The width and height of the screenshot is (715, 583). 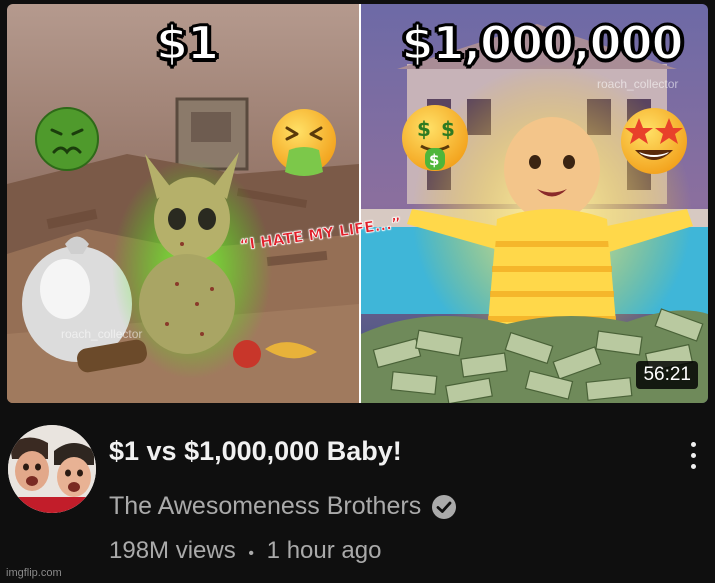 I want to click on channel-name: The Awesomeness Brothers, so click(x=265, y=506).